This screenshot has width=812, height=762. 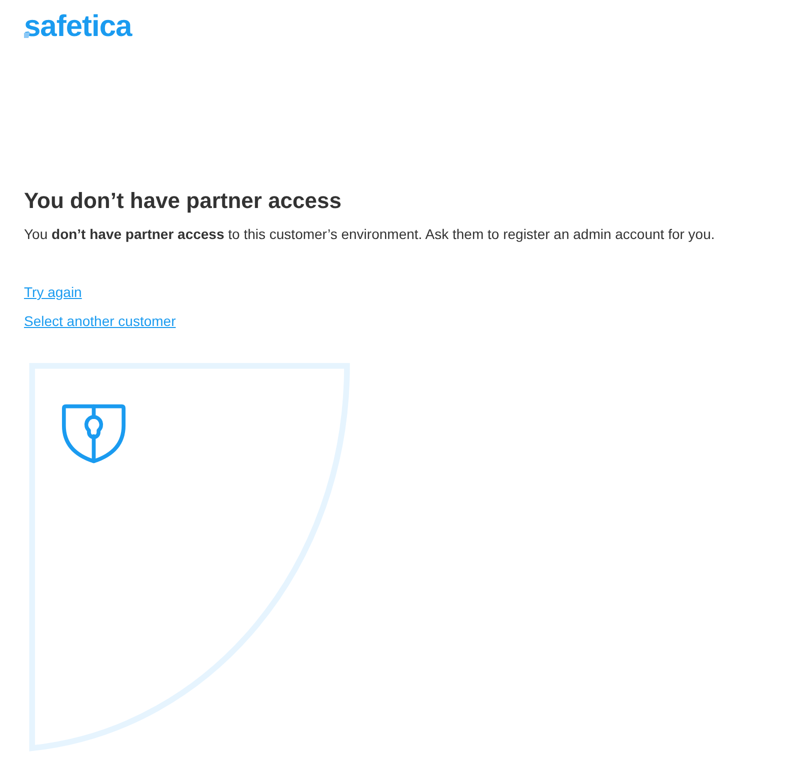 I want to click on text-link: Select another customer, so click(x=100, y=321).